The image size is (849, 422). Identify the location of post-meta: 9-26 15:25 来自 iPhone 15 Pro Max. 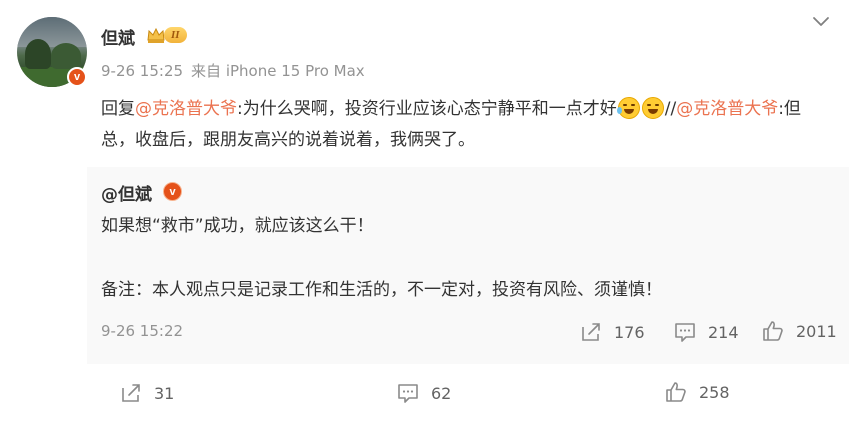
(233, 70).